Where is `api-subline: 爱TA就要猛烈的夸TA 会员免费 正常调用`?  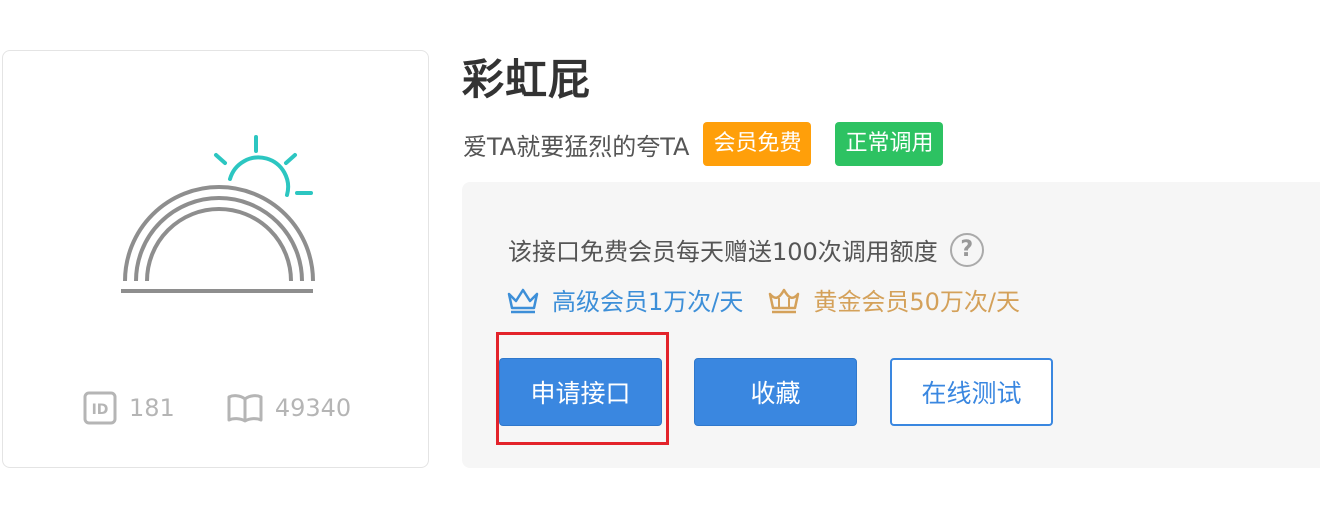
api-subline: 爱TA就要猛烈的夸TA 会员免费 正常调用 is located at coordinates (703, 144).